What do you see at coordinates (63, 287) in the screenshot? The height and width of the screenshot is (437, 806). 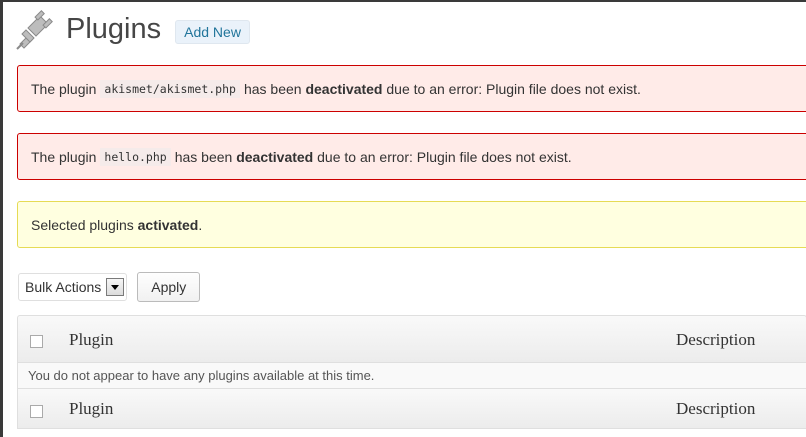 I see `bulk-actions-selected-value: Bulk Actions` at bounding box center [63, 287].